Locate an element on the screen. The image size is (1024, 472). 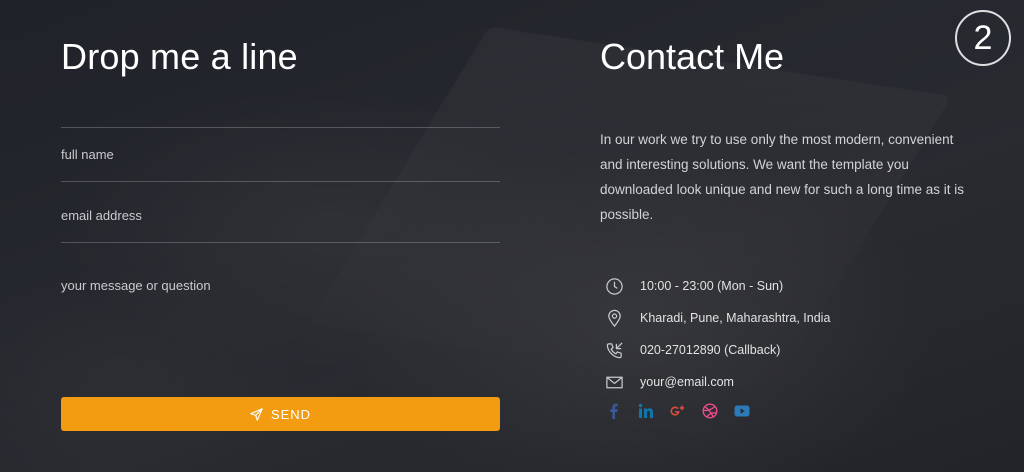
full-name-field: full name is located at coordinates (280, 154).